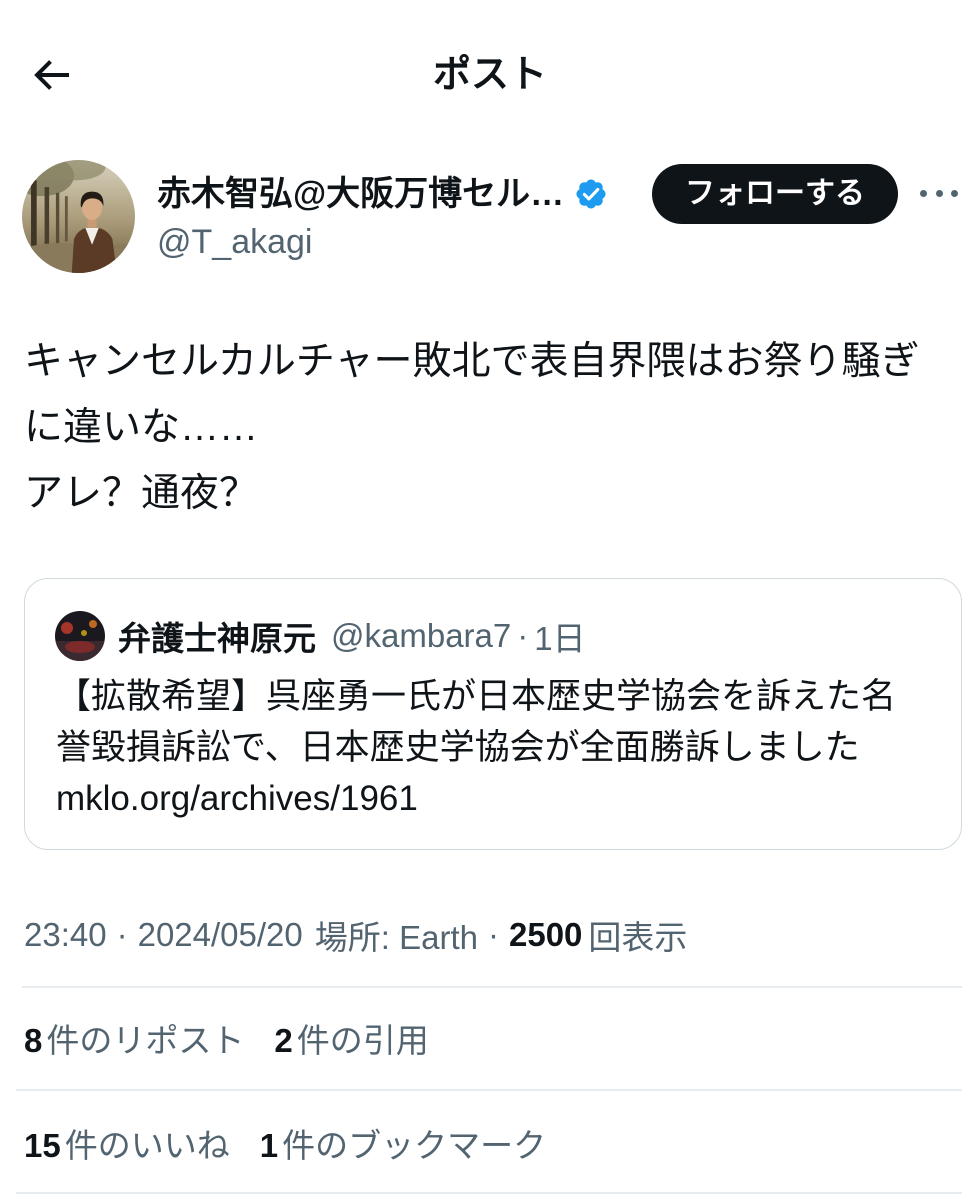 The width and height of the screenshot is (969, 1200). I want to click on likes-label: 件のいいね, so click(147, 1145).